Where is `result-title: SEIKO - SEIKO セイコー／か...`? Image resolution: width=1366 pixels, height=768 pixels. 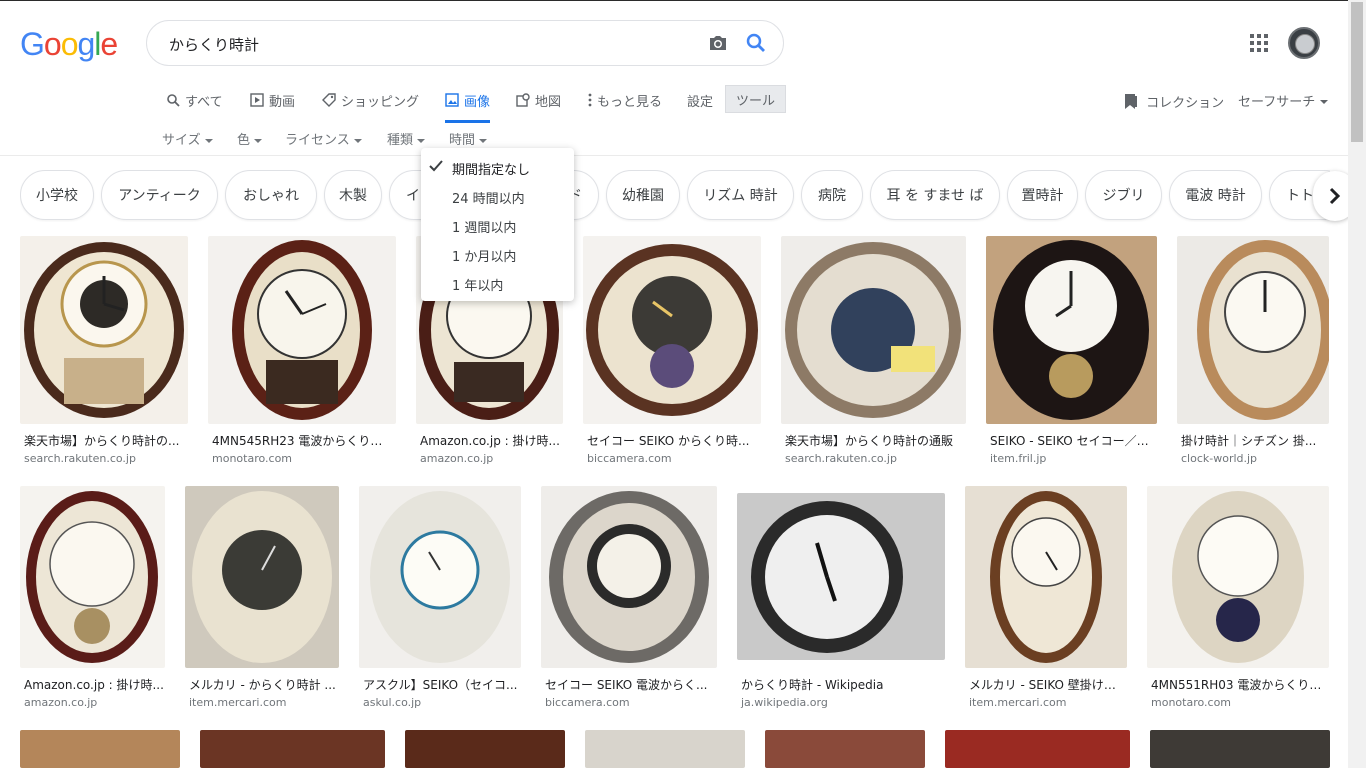
result-title: SEIKO - SEIKO セイコー／か... is located at coordinates (1072, 440).